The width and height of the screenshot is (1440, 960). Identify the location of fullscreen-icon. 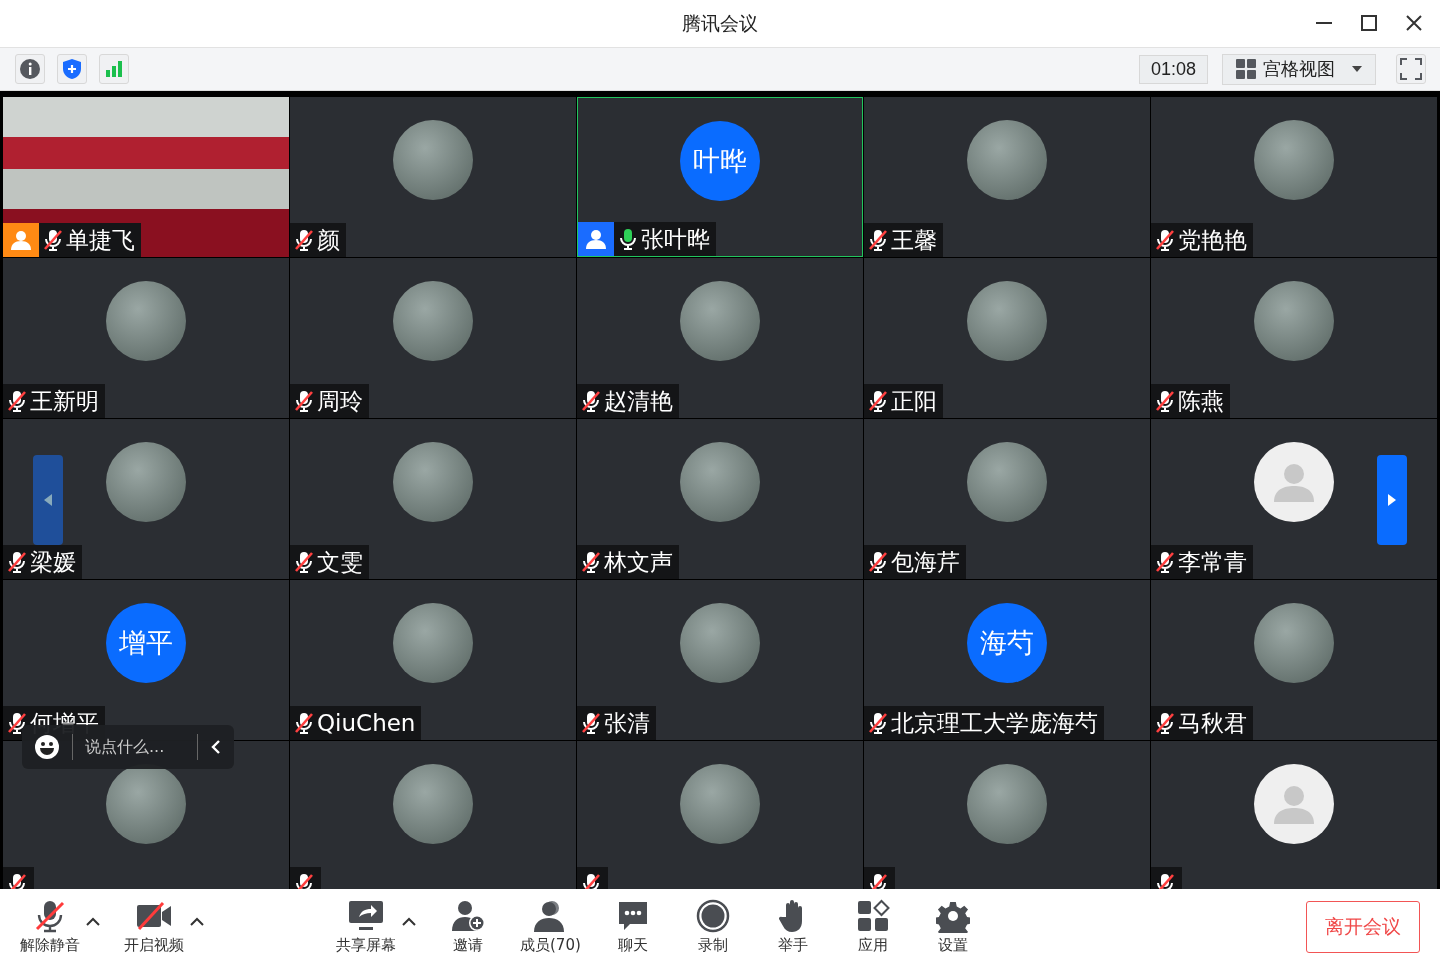
(1411, 69).